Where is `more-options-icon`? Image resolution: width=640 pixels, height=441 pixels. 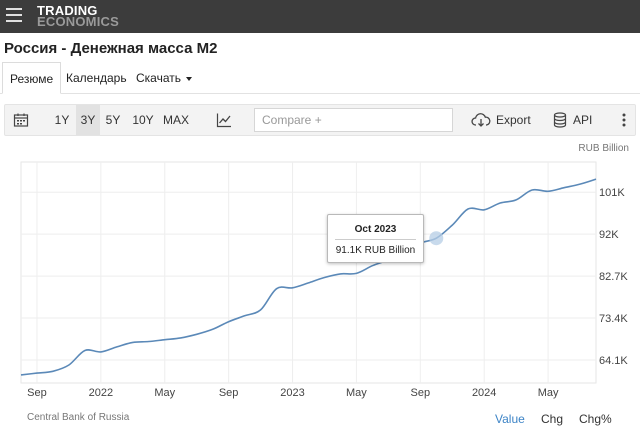 more-options-icon is located at coordinates (624, 120).